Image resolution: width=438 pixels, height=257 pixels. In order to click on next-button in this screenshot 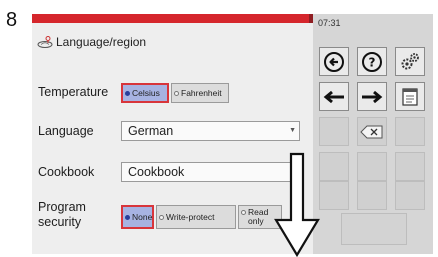, I will do `click(372, 96)`.